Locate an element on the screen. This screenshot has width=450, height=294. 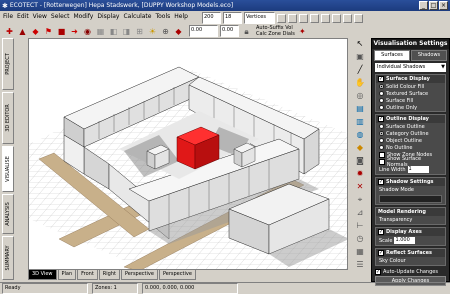
lock-icon: 🔒︎ is located at coordinates (246, 31).